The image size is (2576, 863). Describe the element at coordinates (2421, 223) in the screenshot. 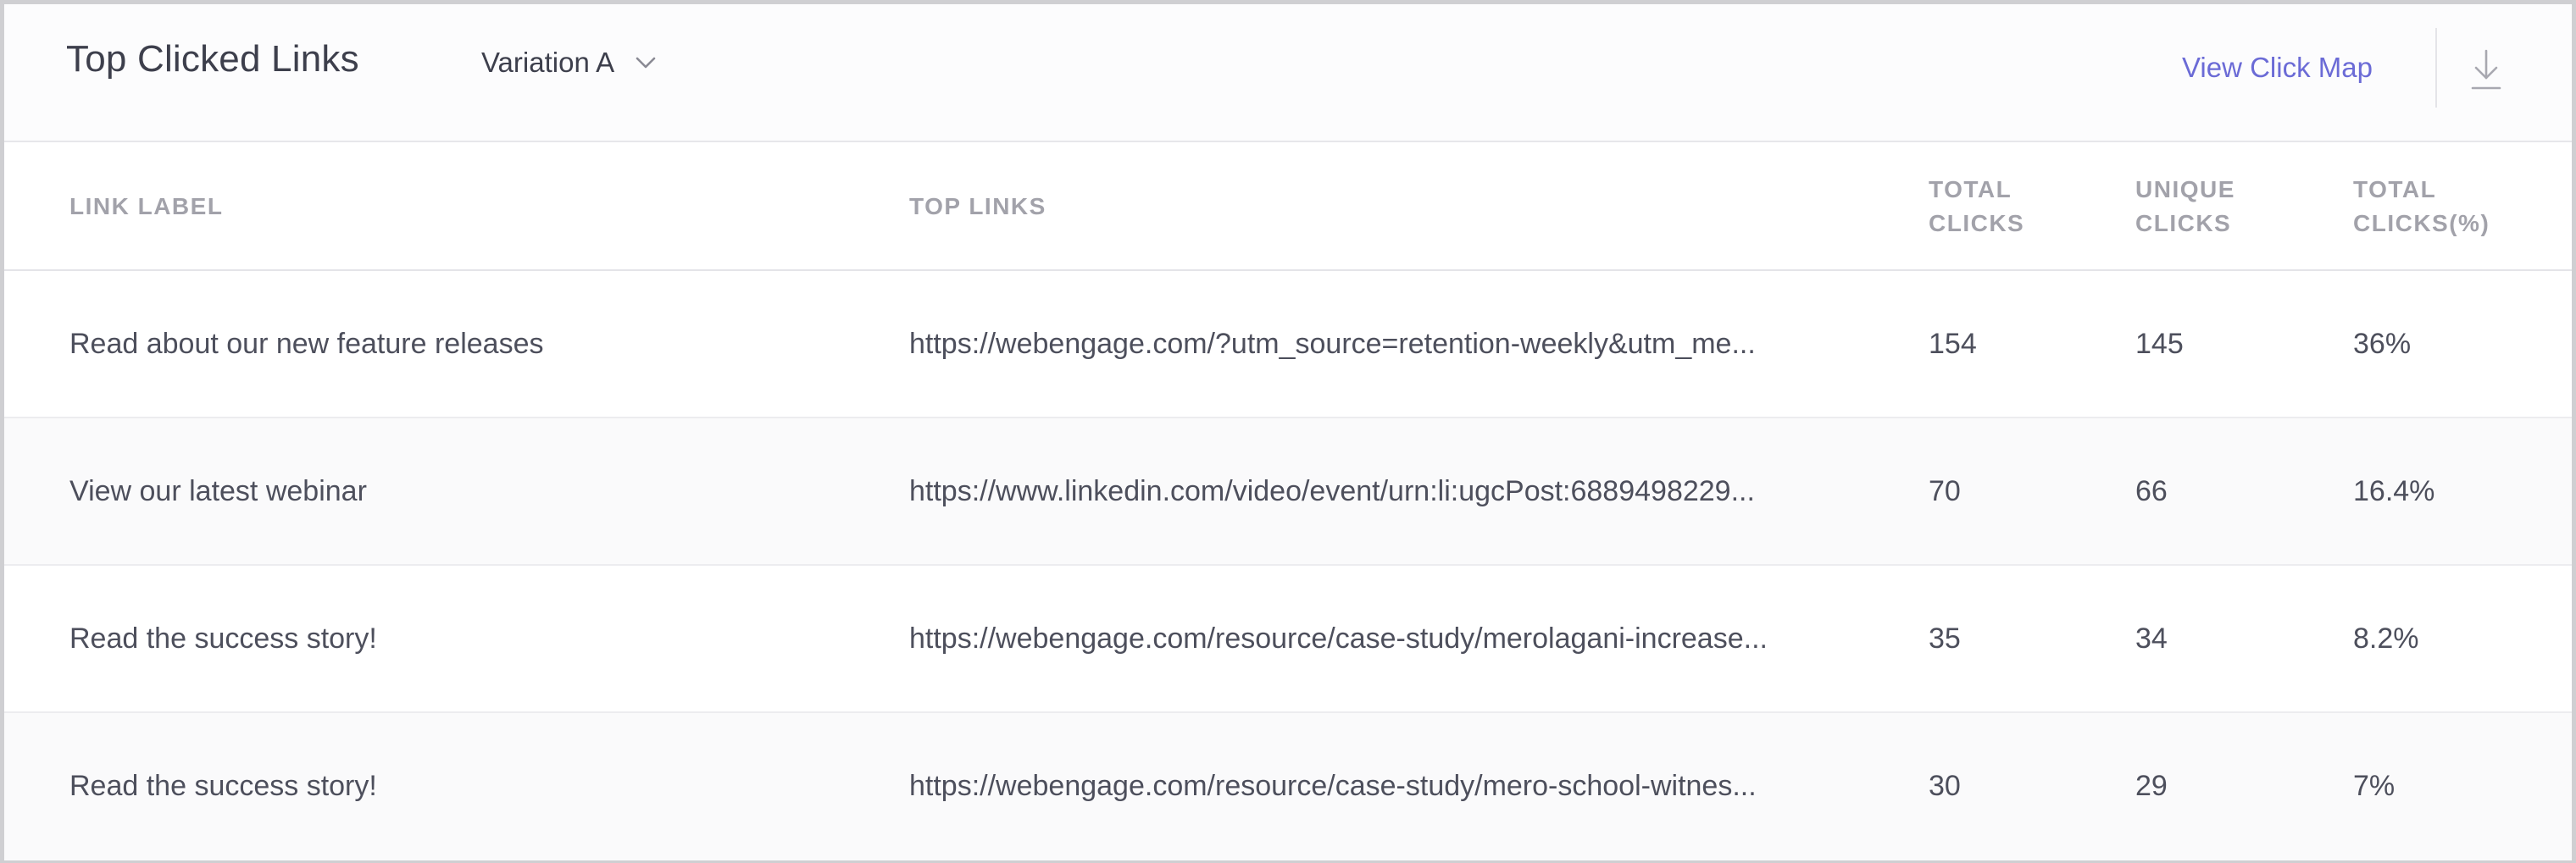

I see `column-header-total-clicks-pct-line2: CLICKS(%)` at that location.